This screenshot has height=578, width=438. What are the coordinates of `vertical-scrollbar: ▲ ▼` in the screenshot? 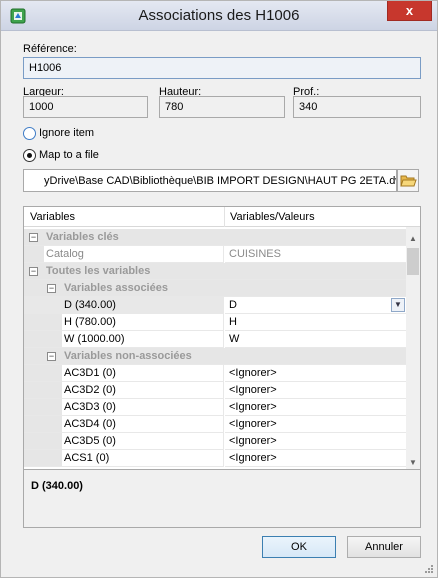 It's located at (413, 348).